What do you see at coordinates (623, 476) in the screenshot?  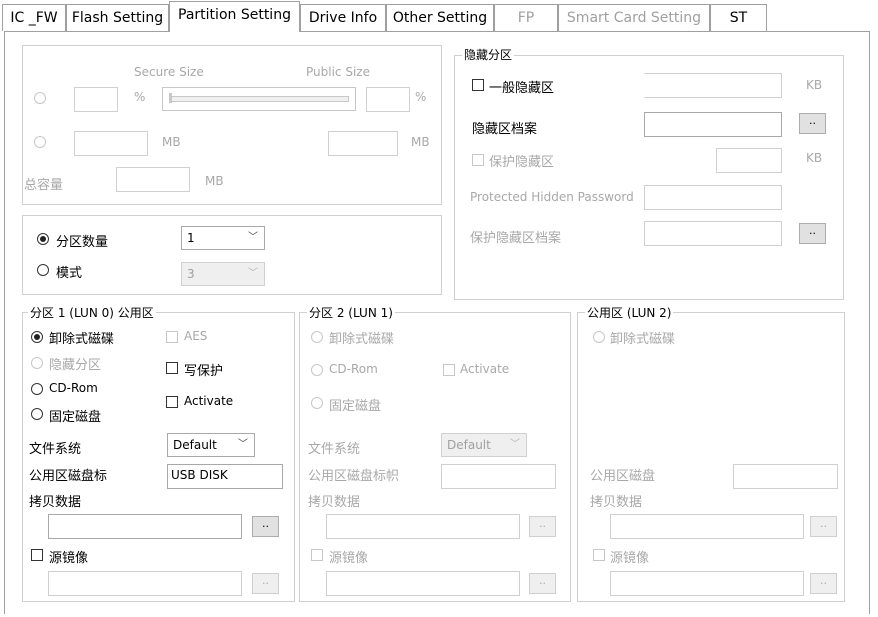 I see `p3-disk-label-label: 公用区磁盘` at bounding box center [623, 476].